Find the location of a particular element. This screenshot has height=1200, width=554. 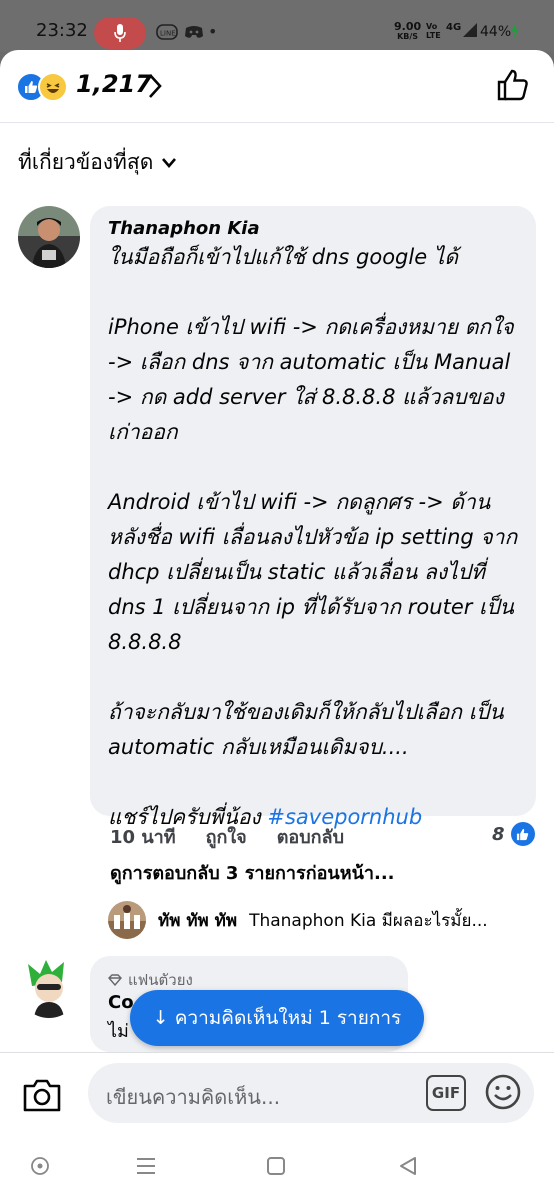

net-speed: 9.00 KB/S is located at coordinates (408, 30).